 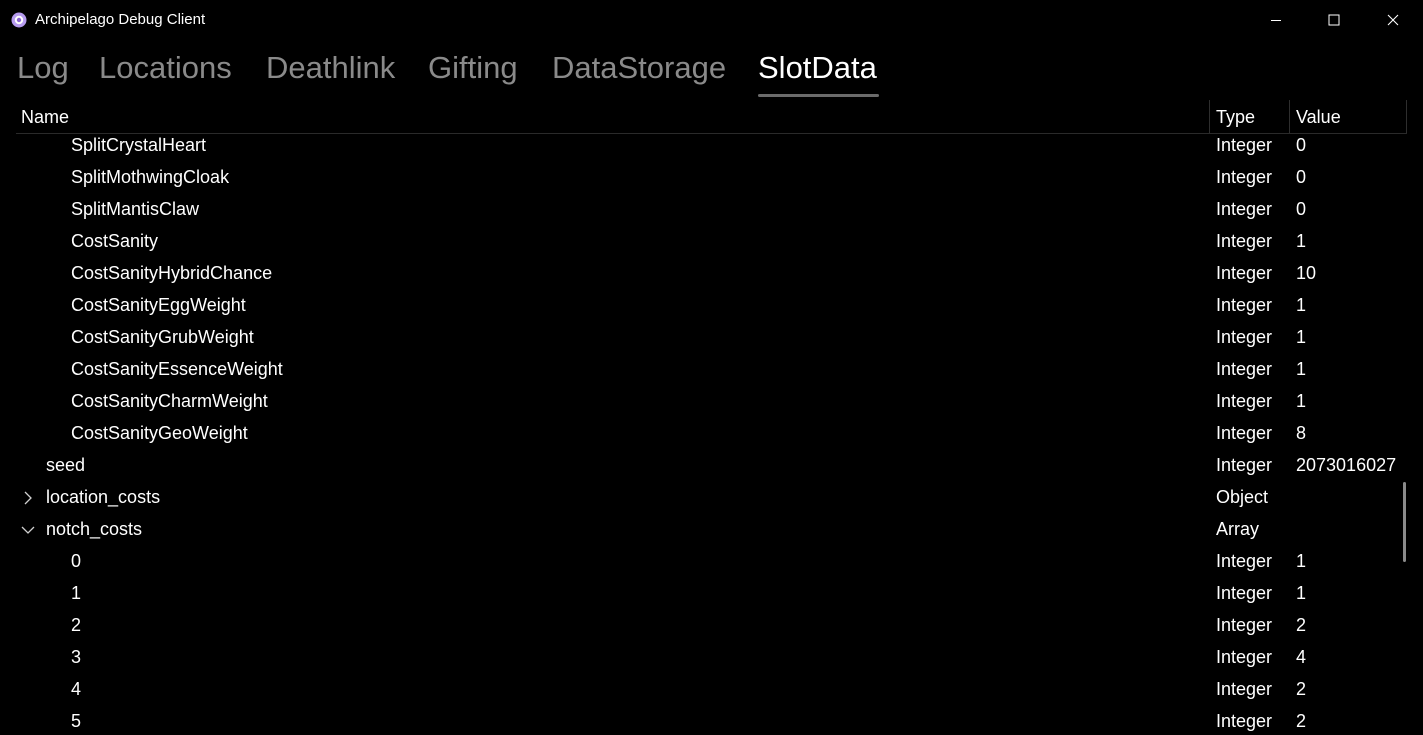 What do you see at coordinates (43, 68) in the screenshot?
I see `tab-log: Log` at bounding box center [43, 68].